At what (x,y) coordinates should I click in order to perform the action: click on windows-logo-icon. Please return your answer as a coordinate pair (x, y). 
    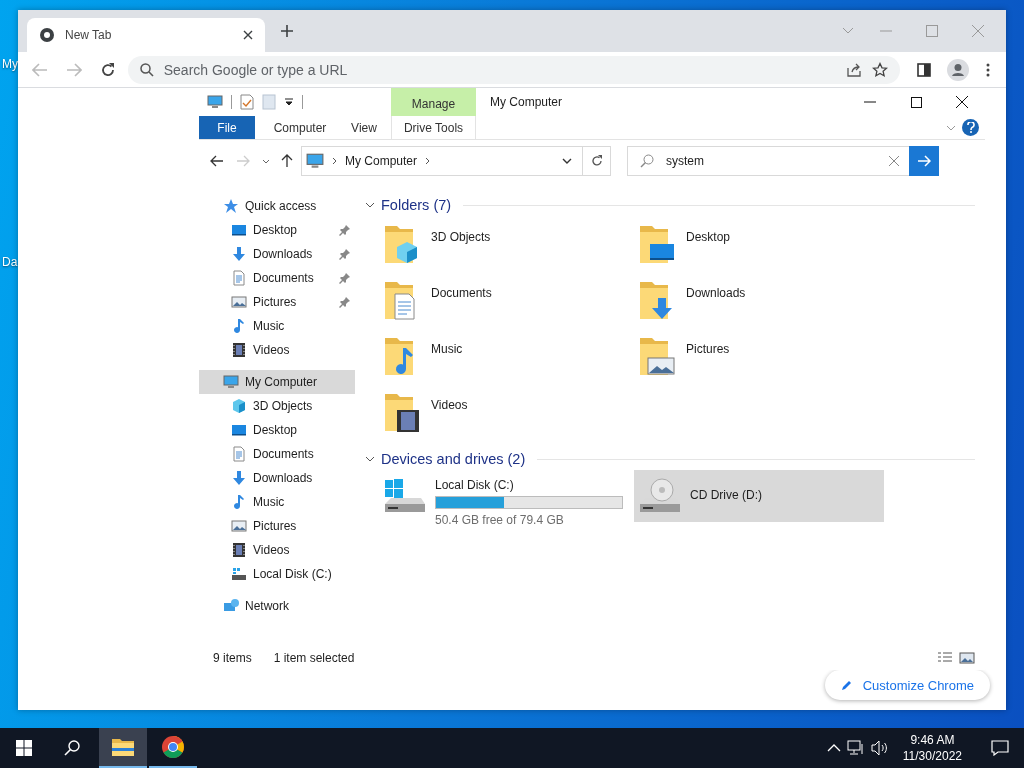
    Looking at the image, I should click on (24, 748).